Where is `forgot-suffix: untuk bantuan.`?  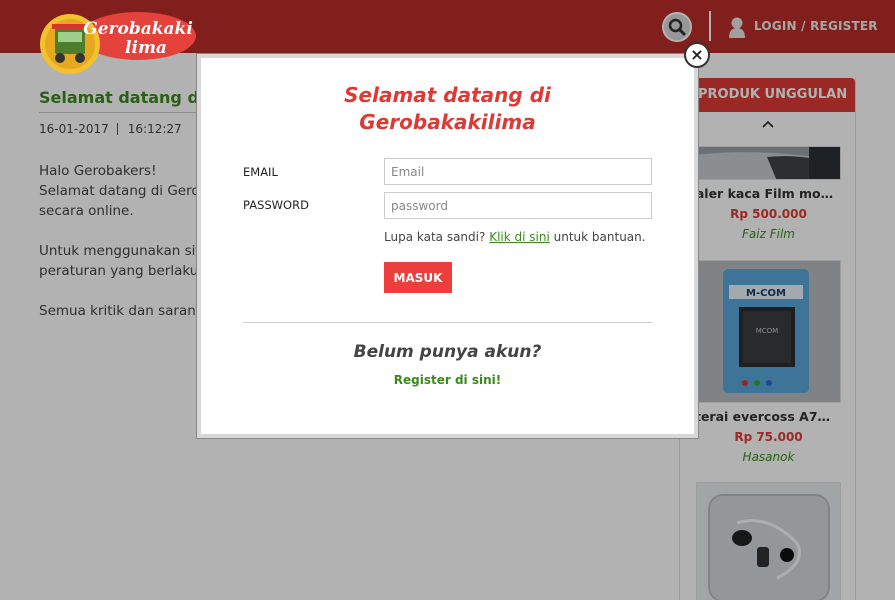
forgot-suffix: untuk bantuan. is located at coordinates (599, 237).